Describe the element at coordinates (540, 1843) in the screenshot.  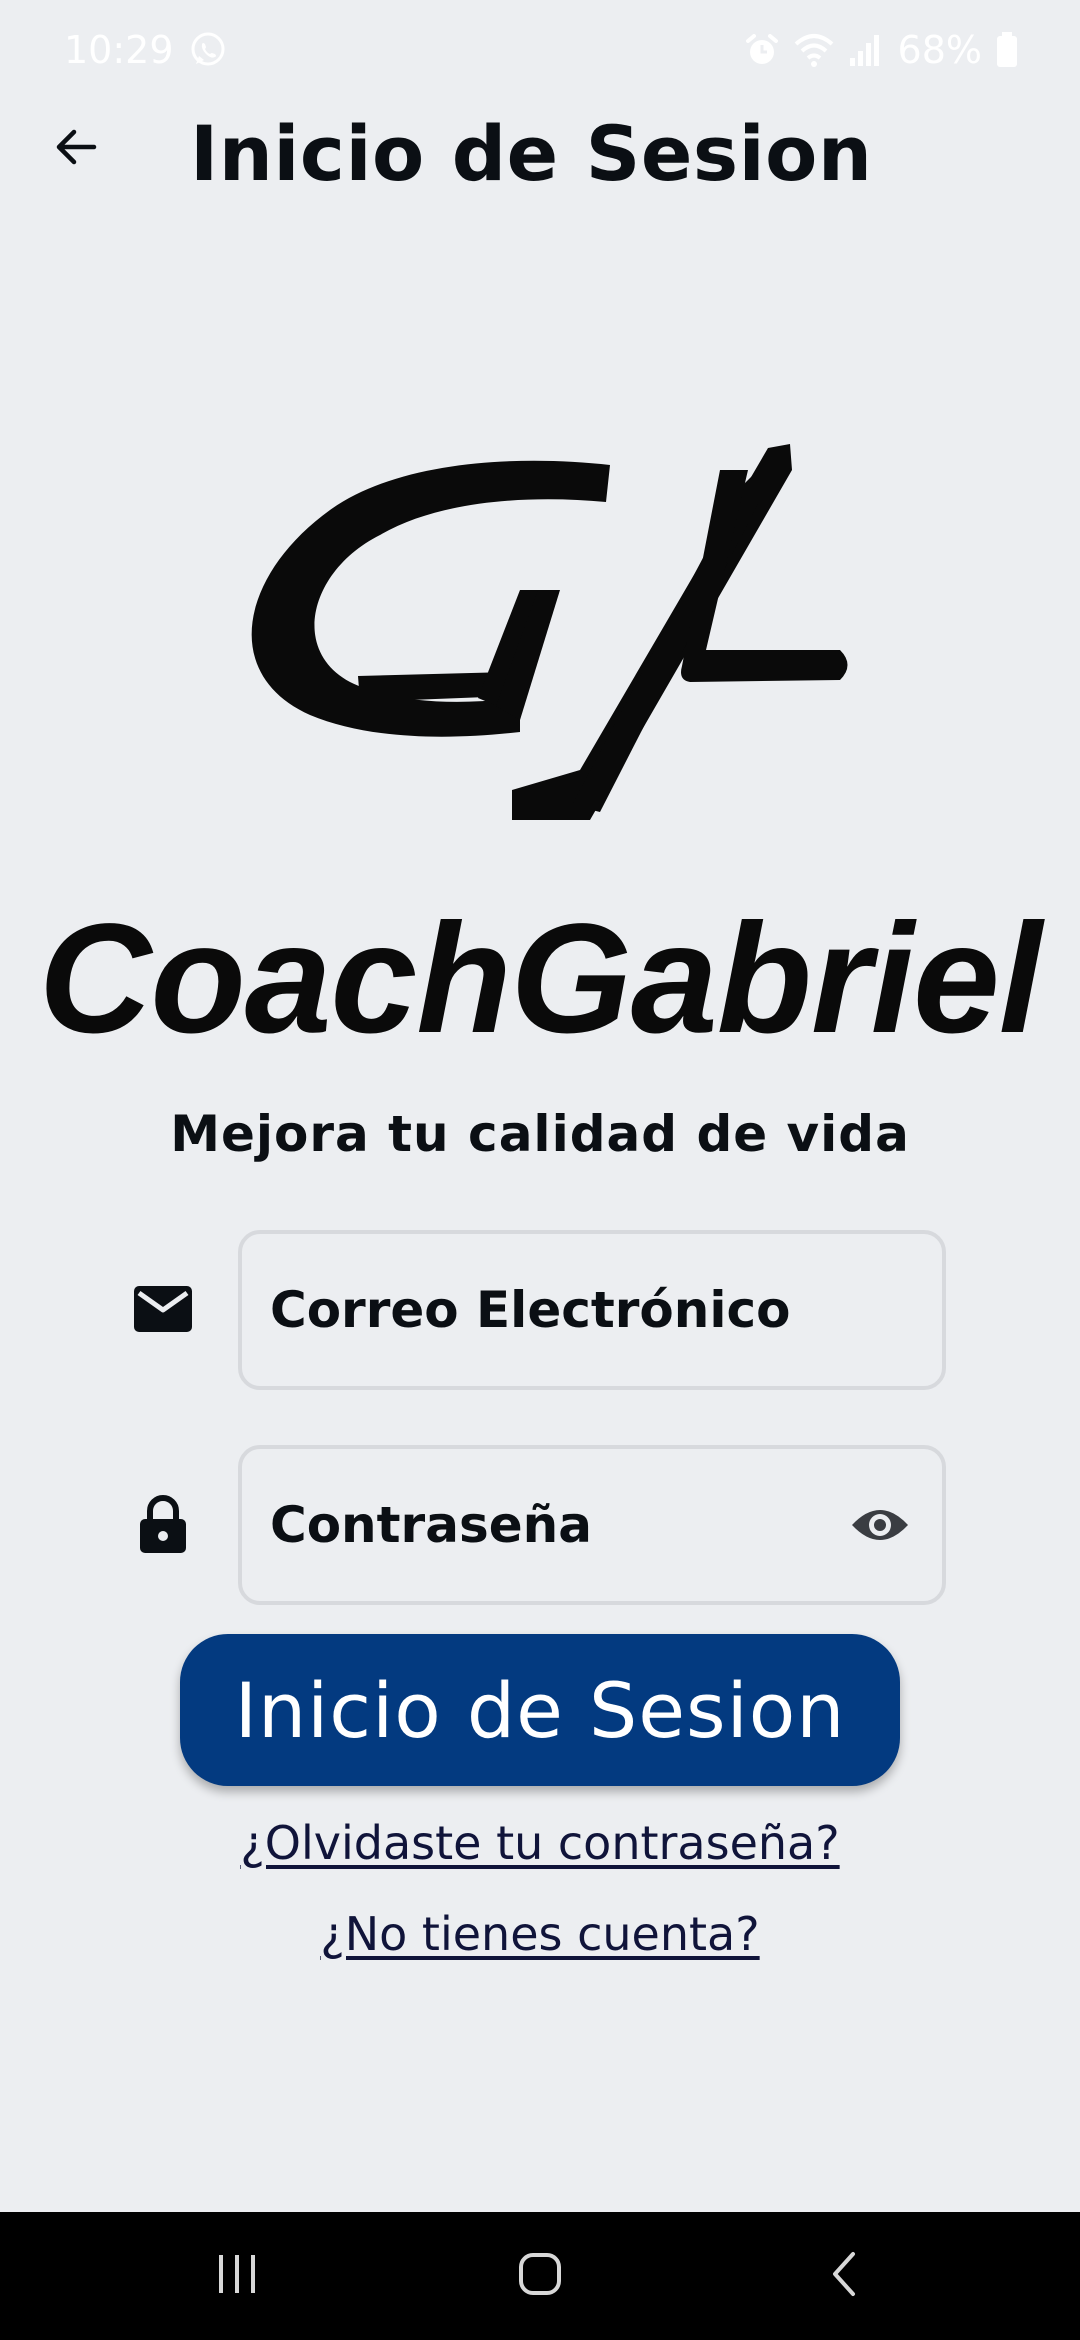
I see `forgot-password-link: ¿Olvidaste tu contraseña?` at that location.